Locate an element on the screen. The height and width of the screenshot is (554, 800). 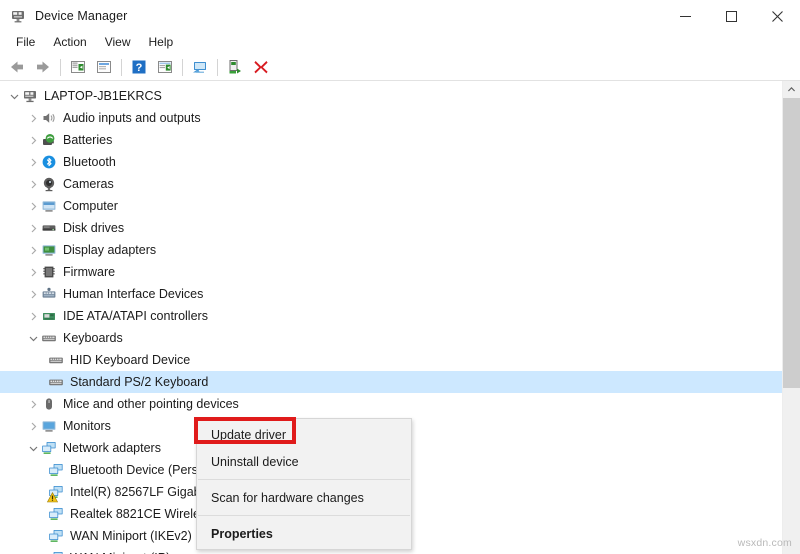
tree-row-ide-ata-atapi-controllers: IDE ATA/ATAPI controllers is located at coordinates (391, 316).